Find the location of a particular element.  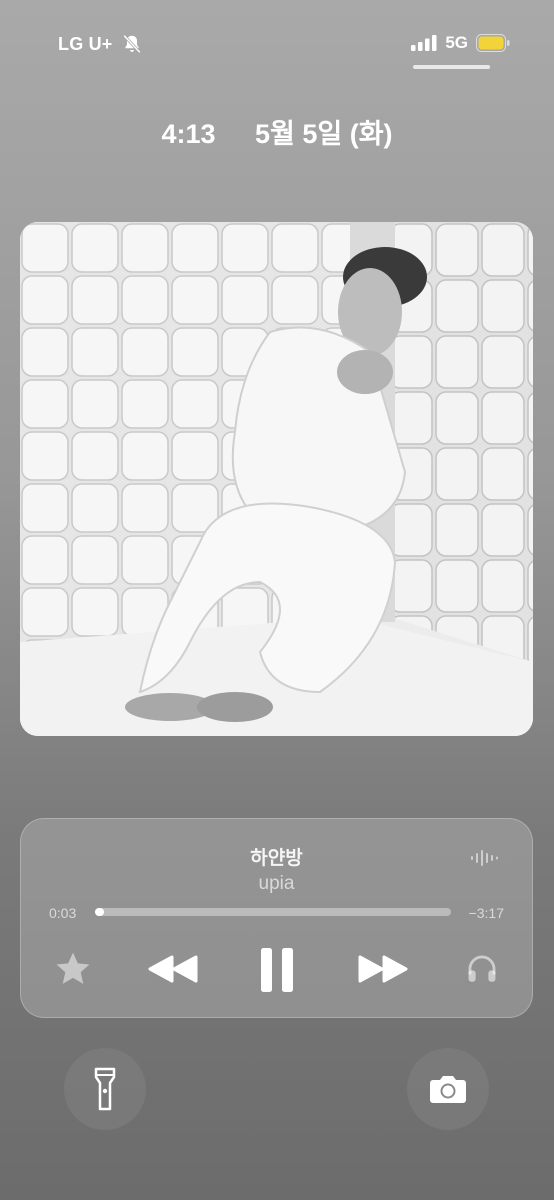

carrier-name: LG U+ is located at coordinates (85, 43).